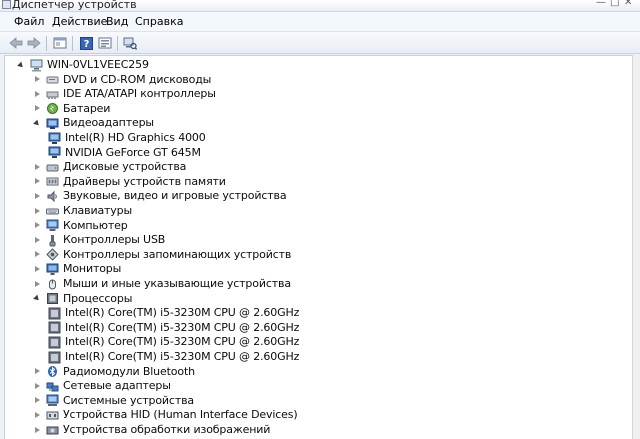 The height and width of the screenshot is (439, 640). Describe the element at coordinates (135, 137) in the screenshot. I see `tree-device-3-0-label: Intel(R) HD Graphics 4000` at that location.